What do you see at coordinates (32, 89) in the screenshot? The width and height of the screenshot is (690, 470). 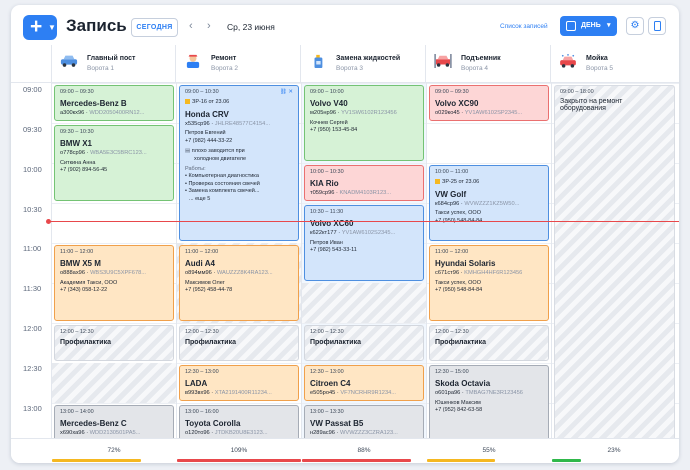 I see `time-label: 09:00` at bounding box center [32, 89].